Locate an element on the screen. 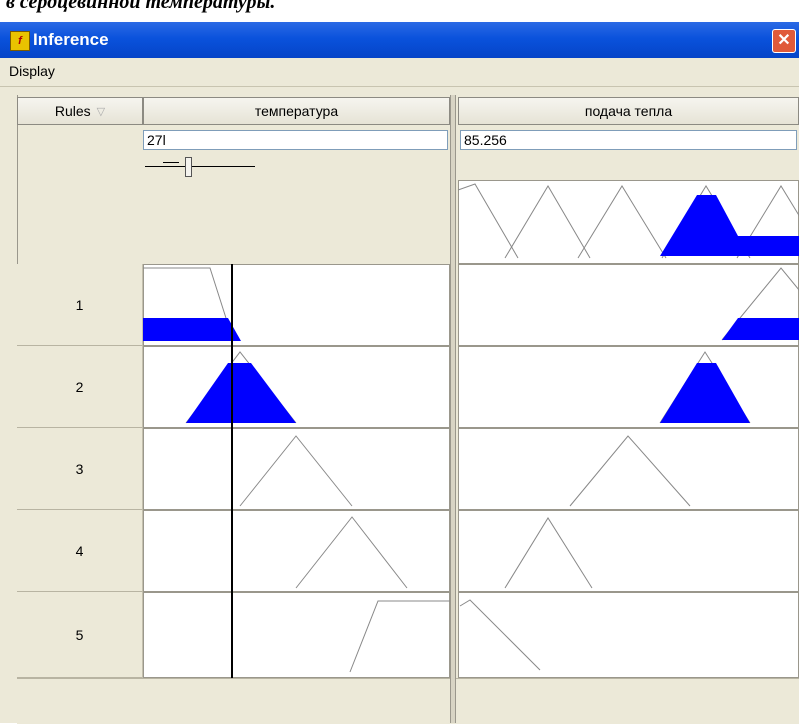  input-mf-fill-r2 is located at coordinates (241, 393).